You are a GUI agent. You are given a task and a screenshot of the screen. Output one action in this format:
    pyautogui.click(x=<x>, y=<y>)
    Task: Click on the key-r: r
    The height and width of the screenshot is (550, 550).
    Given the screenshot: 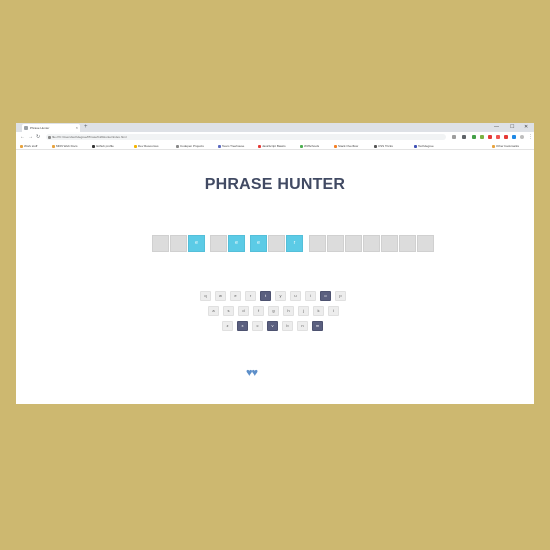 What is the action you would take?
    pyautogui.click(x=250, y=296)
    